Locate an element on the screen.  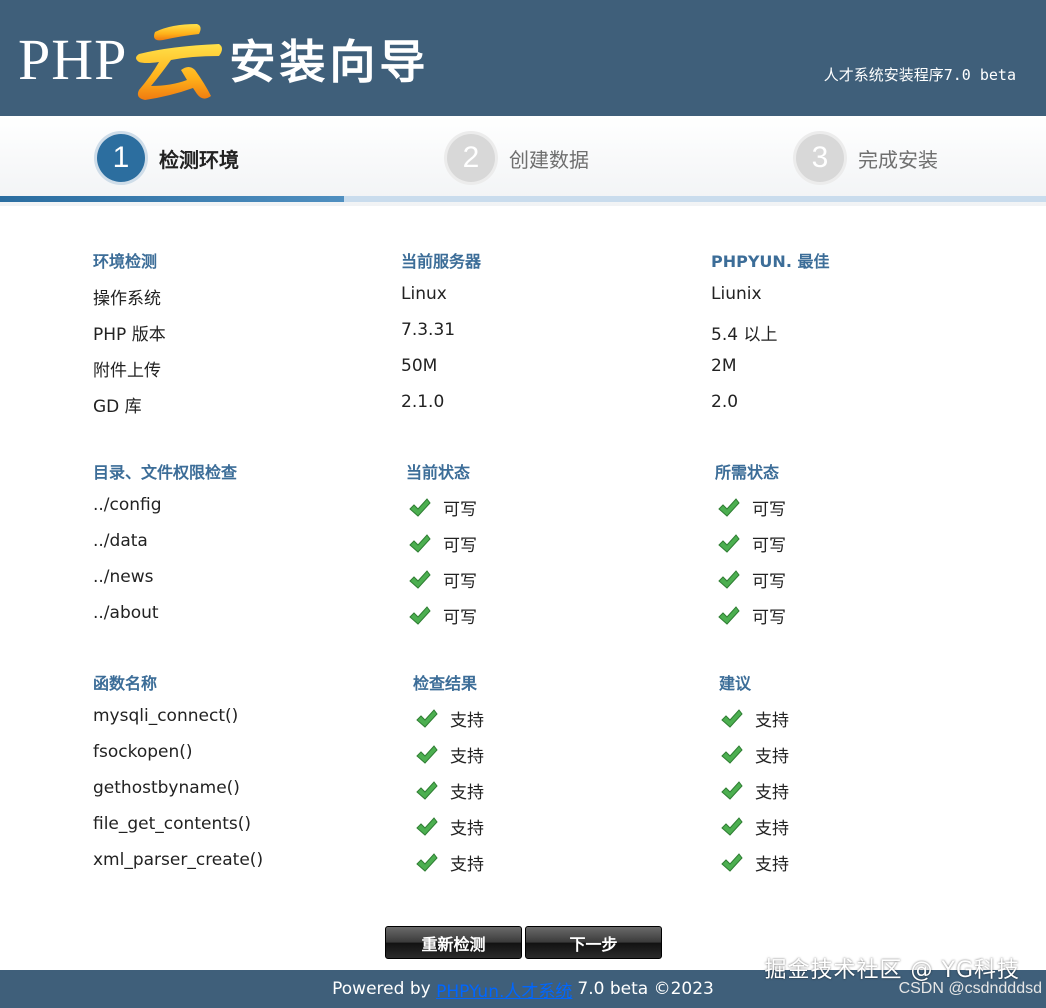
table-row: ../news 可写 可写 is located at coordinates (543, 577).